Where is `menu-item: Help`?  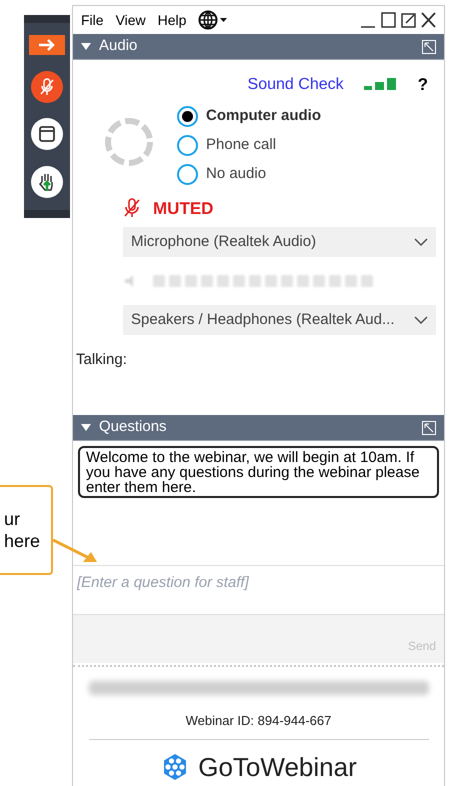
menu-item: Help is located at coordinates (172, 20).